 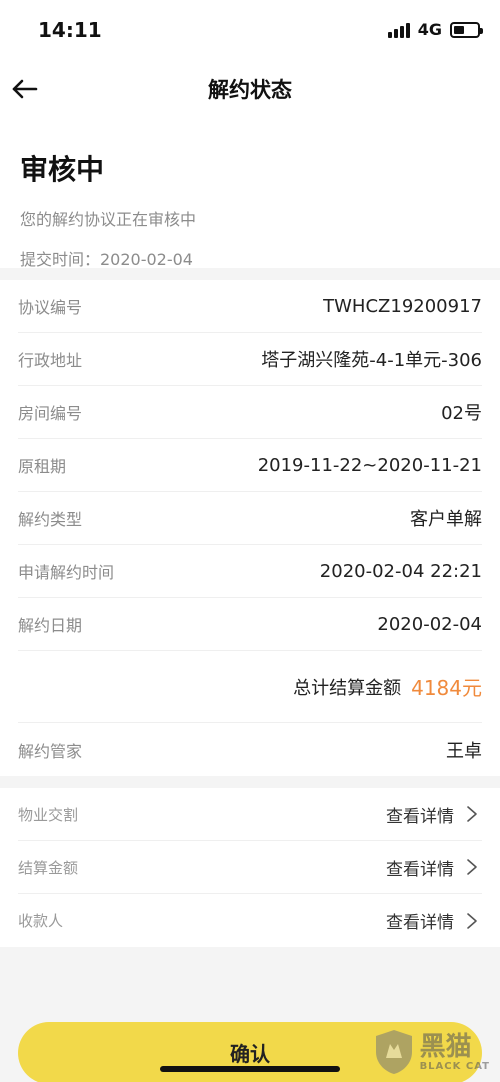 I want to click on details-section: 物业交割 查看详情 结算金额 查看详情 收款人 查看详情, so click(x=250, y=867).